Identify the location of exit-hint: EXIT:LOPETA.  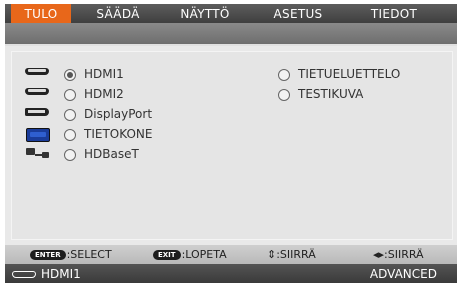
(190, 254).